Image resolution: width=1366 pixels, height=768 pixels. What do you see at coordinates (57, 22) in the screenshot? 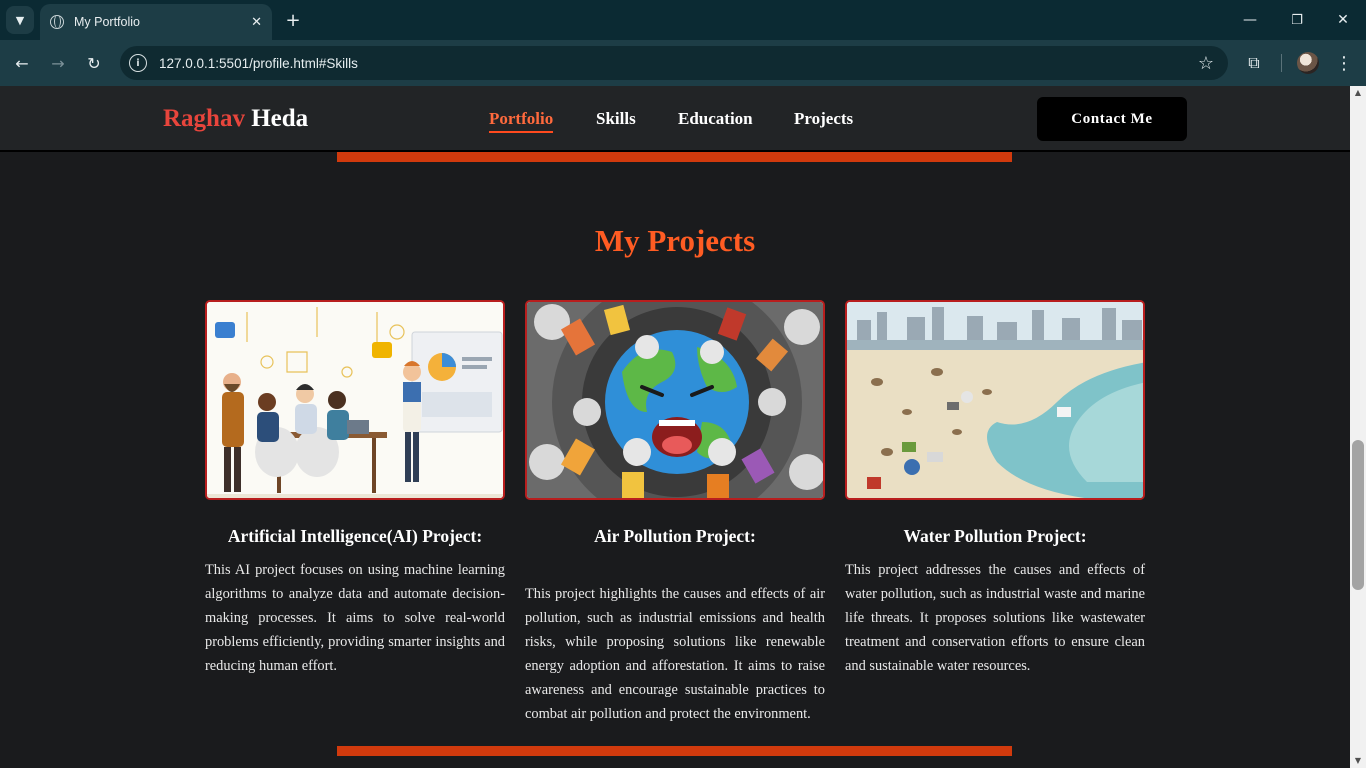
I see `globe-icon` at bounding box center [57, 22].